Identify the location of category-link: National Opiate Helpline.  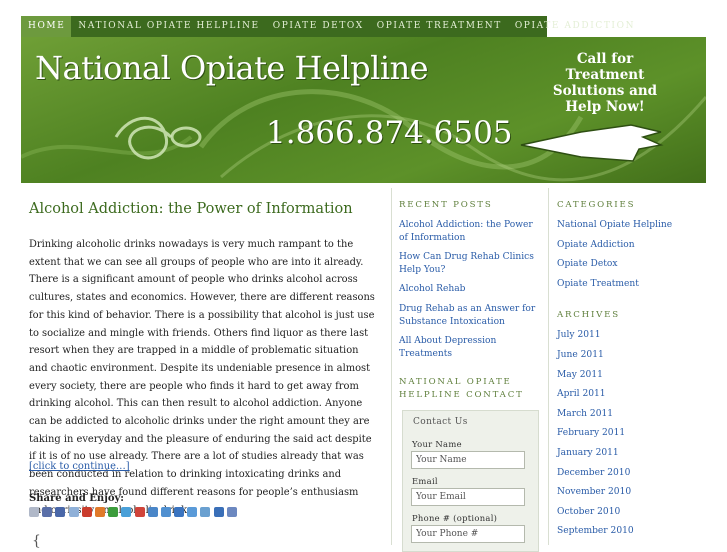
(637, 225).